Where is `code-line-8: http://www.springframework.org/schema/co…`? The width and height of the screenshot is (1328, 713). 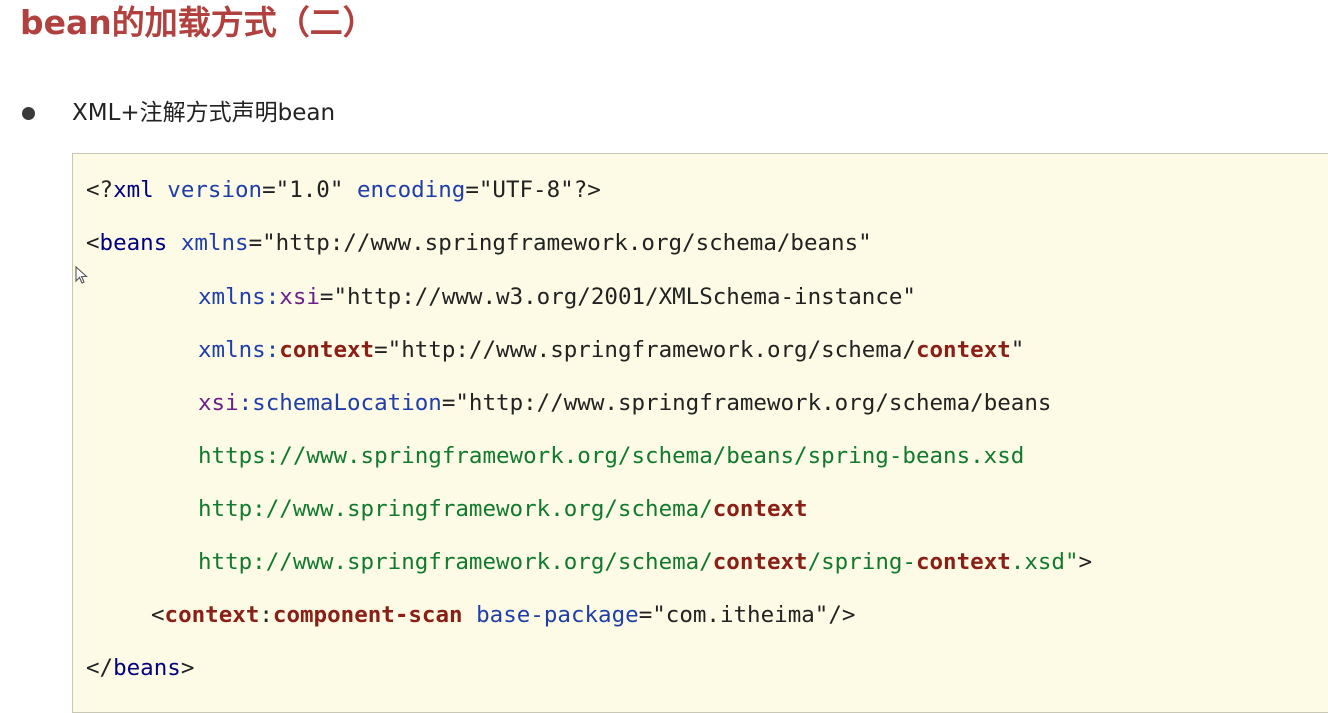
code-line-8: http://www.springframework.org/schema/co… is located at coordinates (645, 562).